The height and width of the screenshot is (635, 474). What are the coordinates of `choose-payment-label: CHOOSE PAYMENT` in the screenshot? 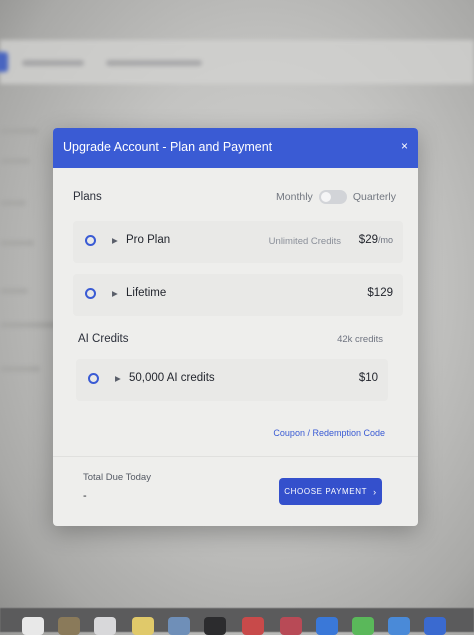 It's located at (326, 491).